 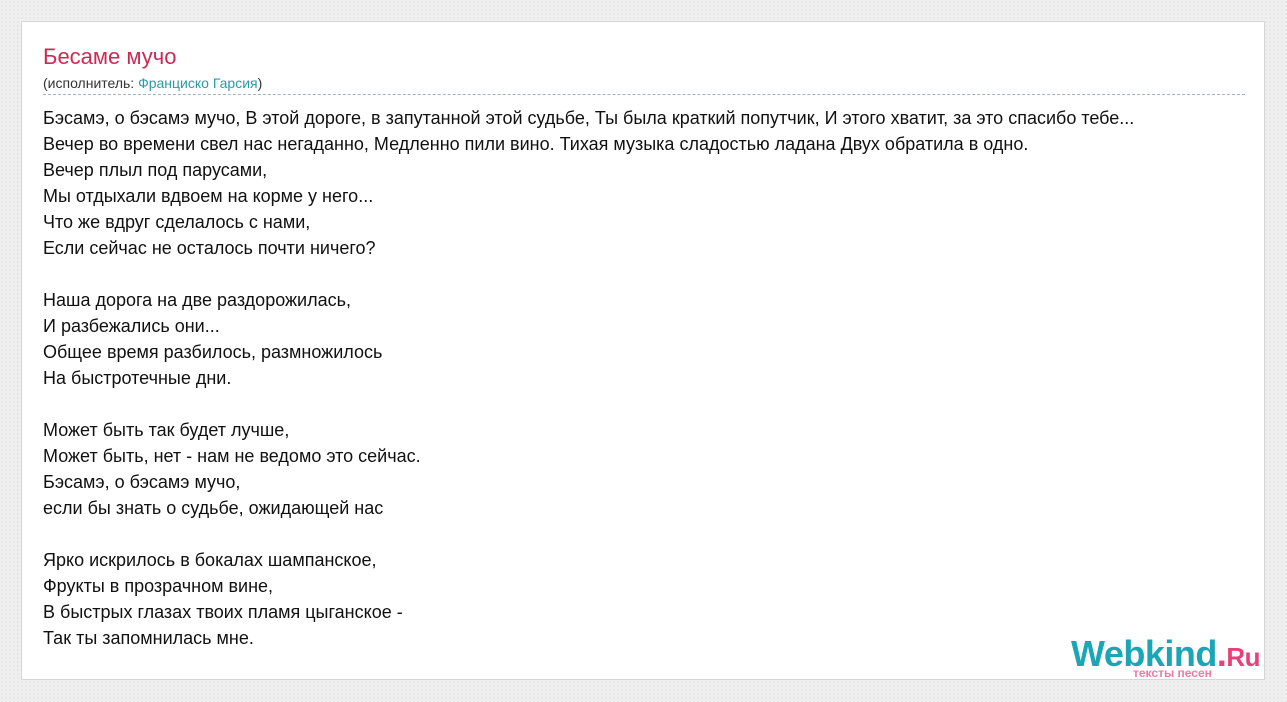 What do you see at coordinates (166, 430) in the screenshot?
I see `lyric-line: Может быть так будет лучше,` at bounding box center [166, 430].